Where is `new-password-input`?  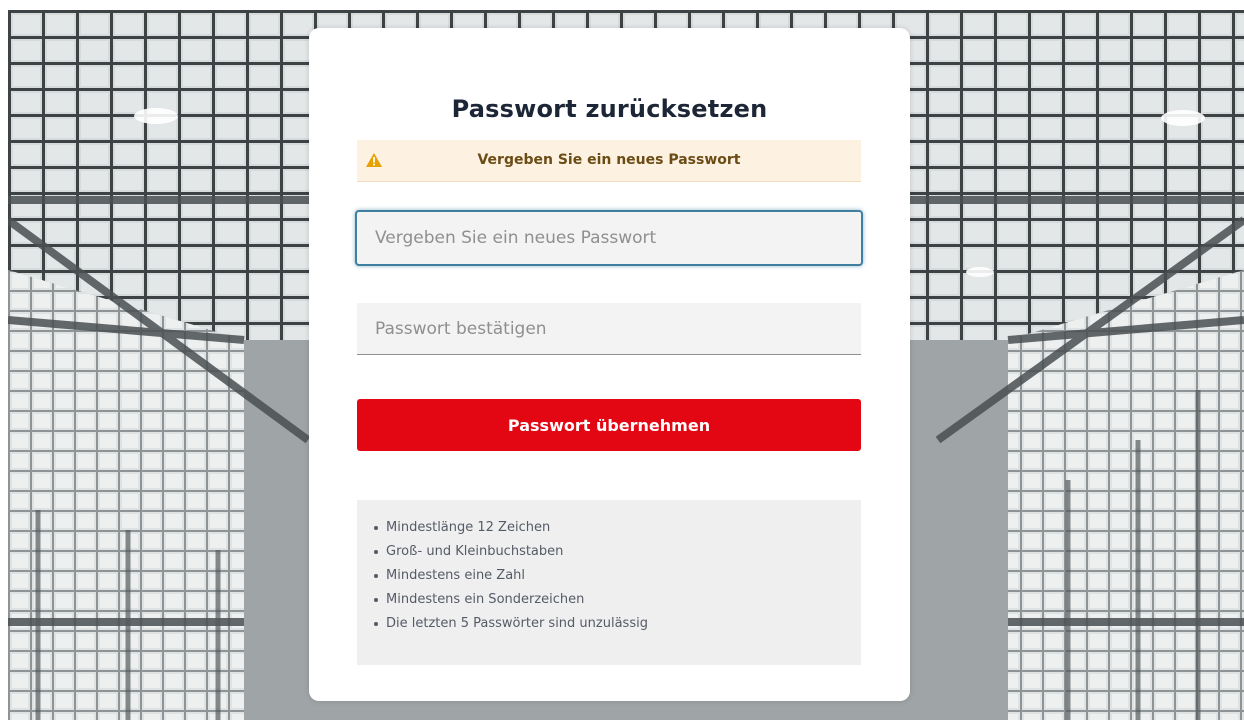 new-password-input is located at coordinates (609, 238).